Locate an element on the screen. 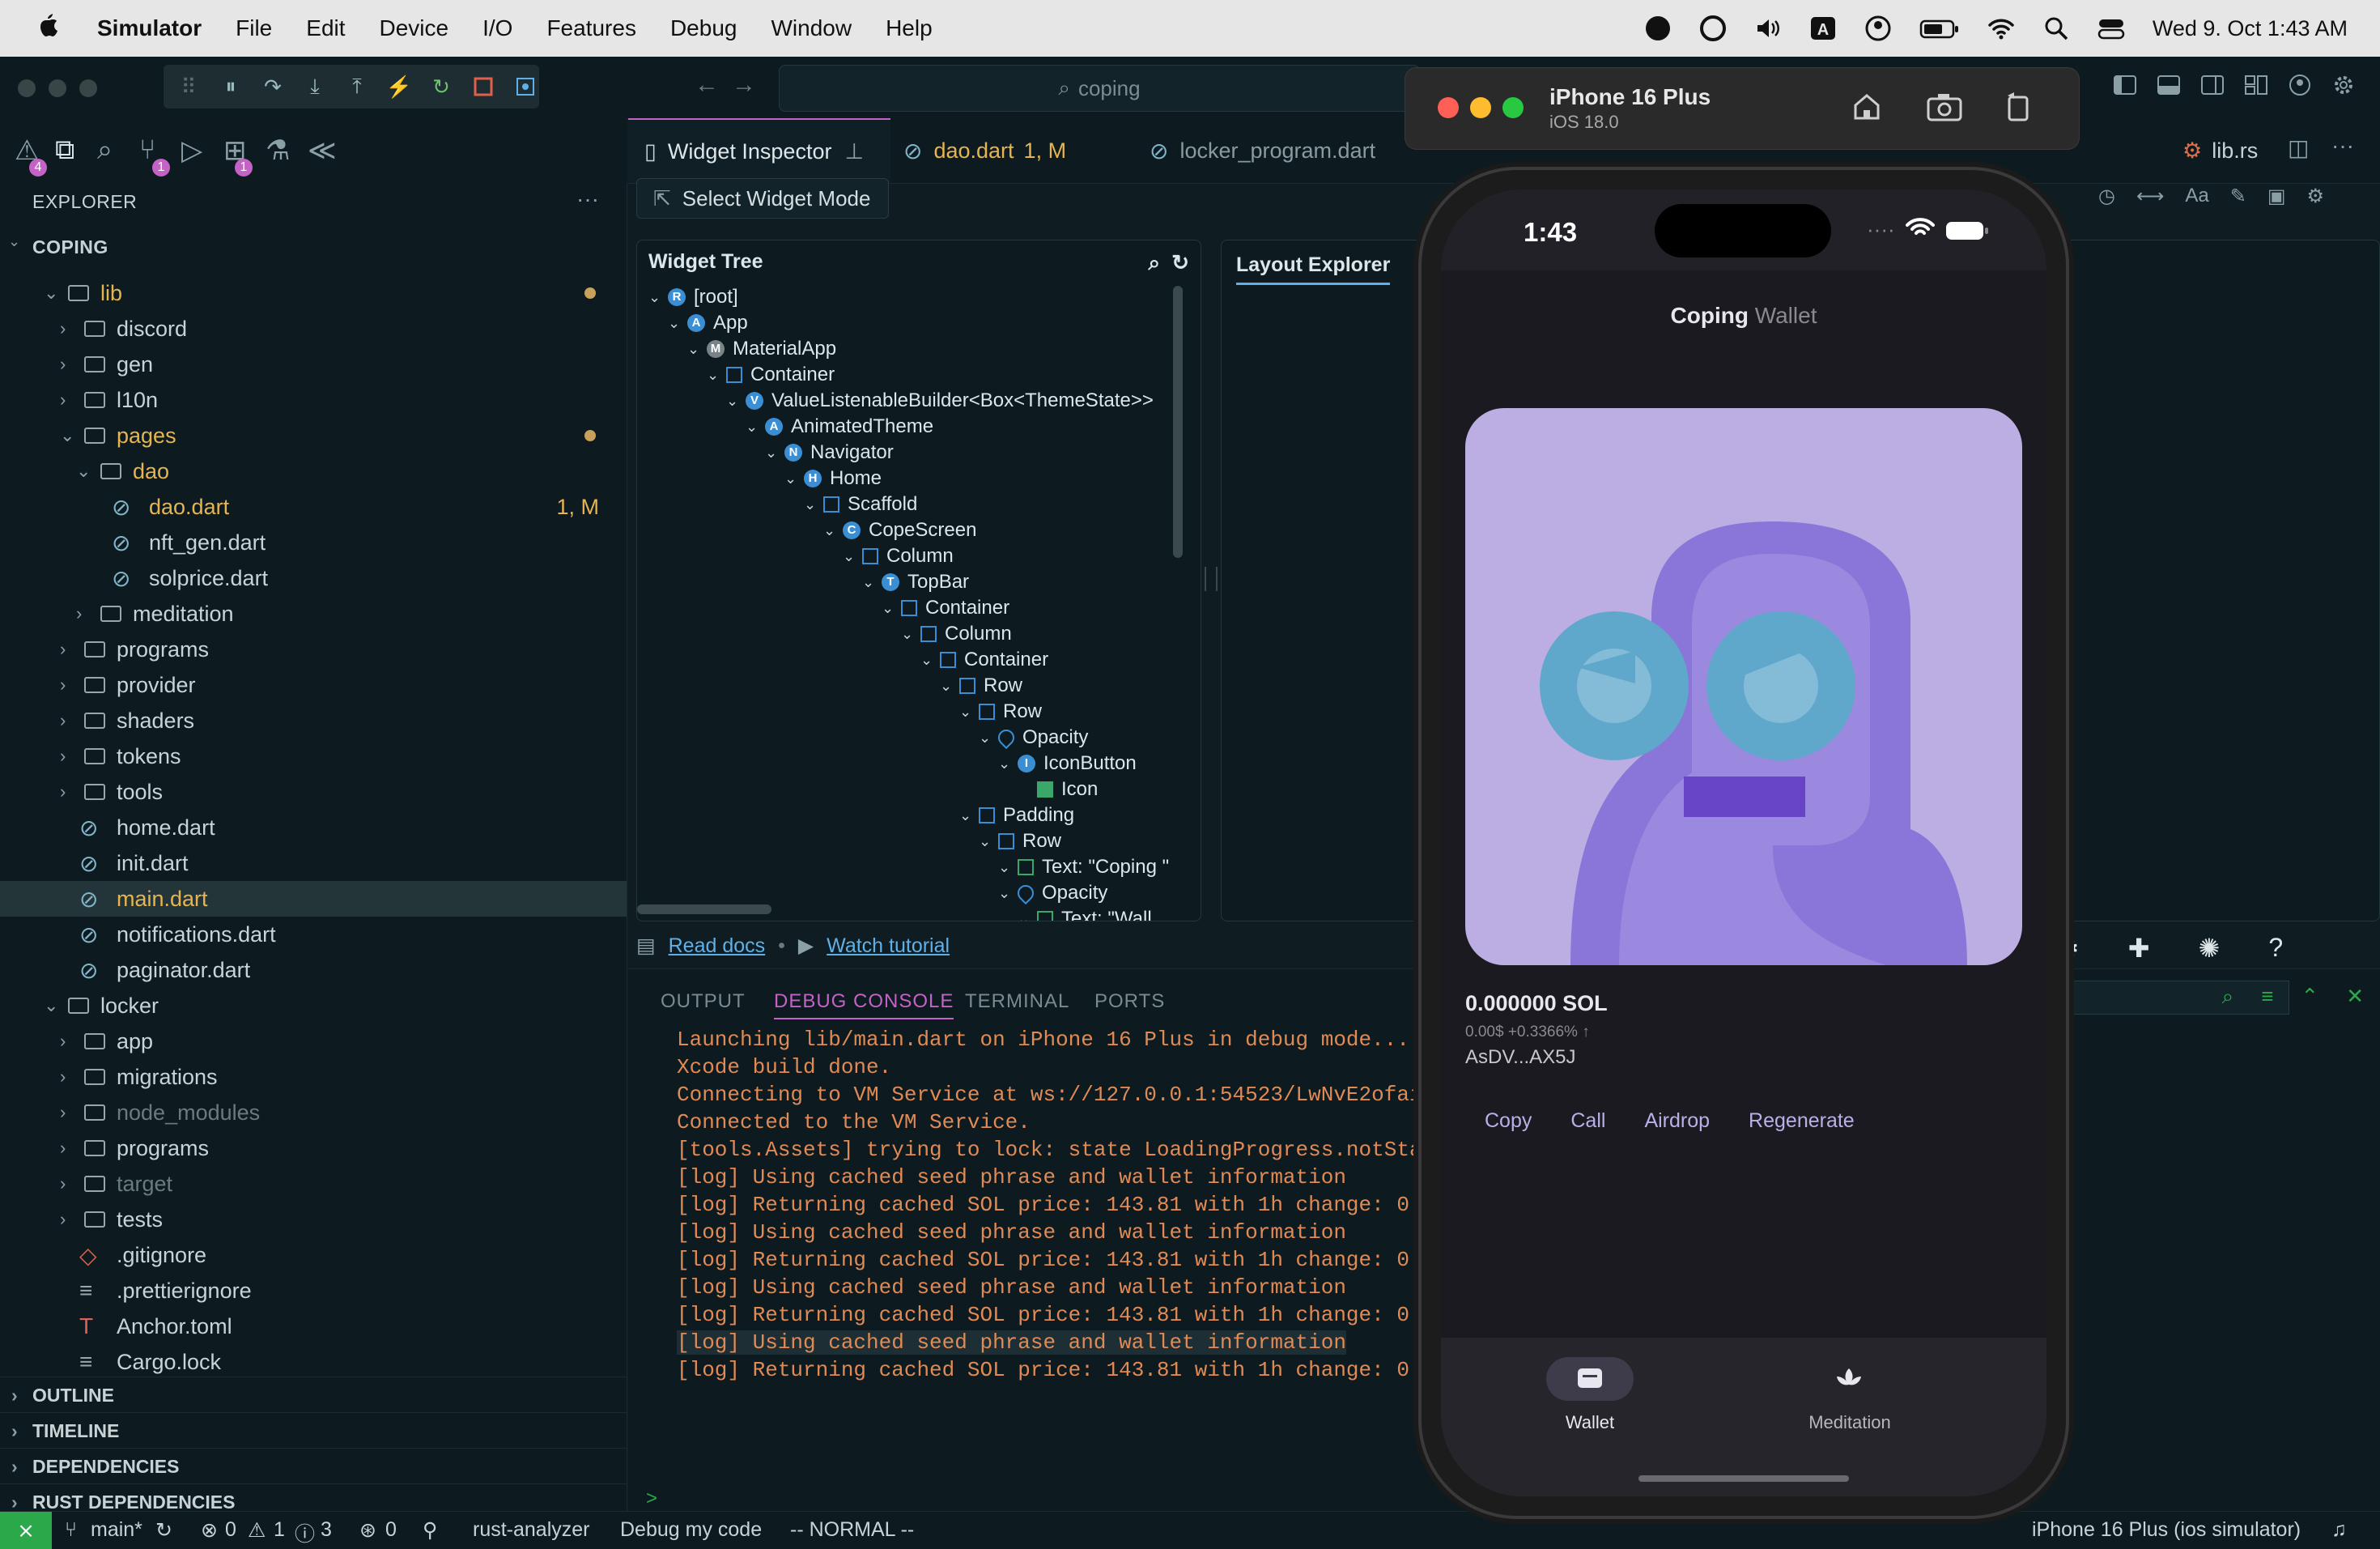 The width and height of the screenshot is (2380, 1549). editor-more-icon: ··· is located at coordinates (2343, 146).